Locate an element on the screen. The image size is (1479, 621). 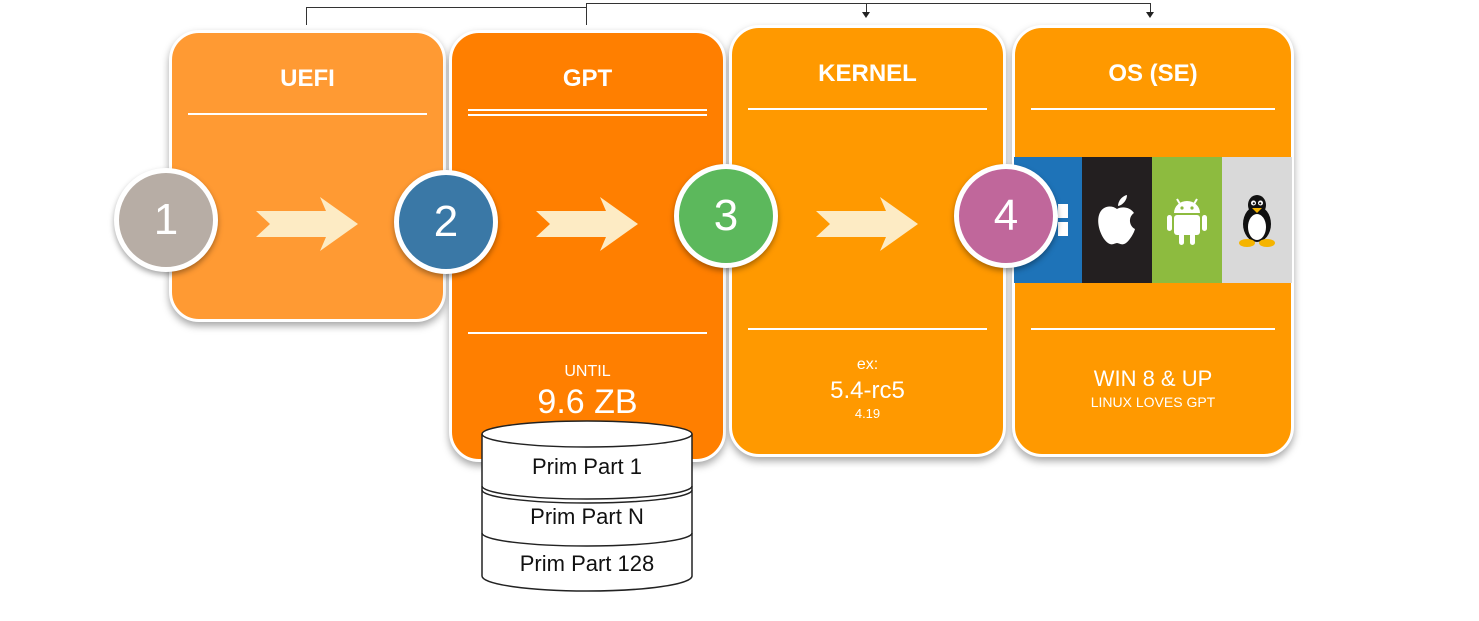
gpt-divider-bottom is located at coordinates (587, 333).